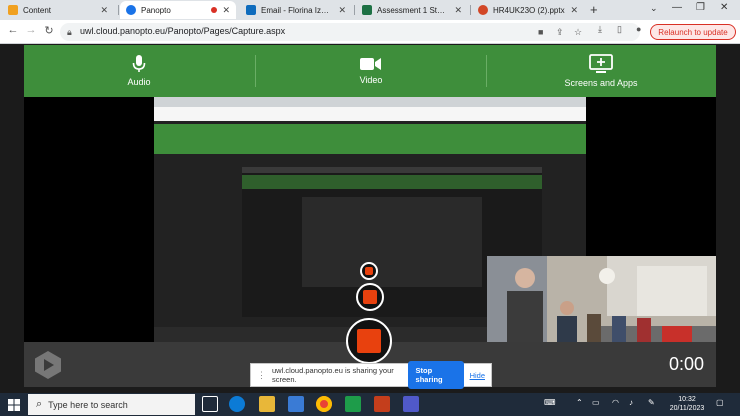  I want to click on search-placeholder: Type here to search, so click(88, 404).